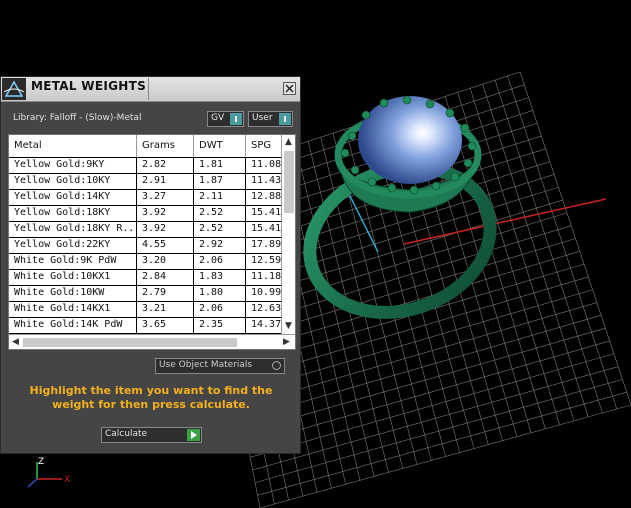 This screenshot has width=631, height=508. Describe the element at coordinates (262, 118) in the screenshot. I see `user-label: User` at that location.